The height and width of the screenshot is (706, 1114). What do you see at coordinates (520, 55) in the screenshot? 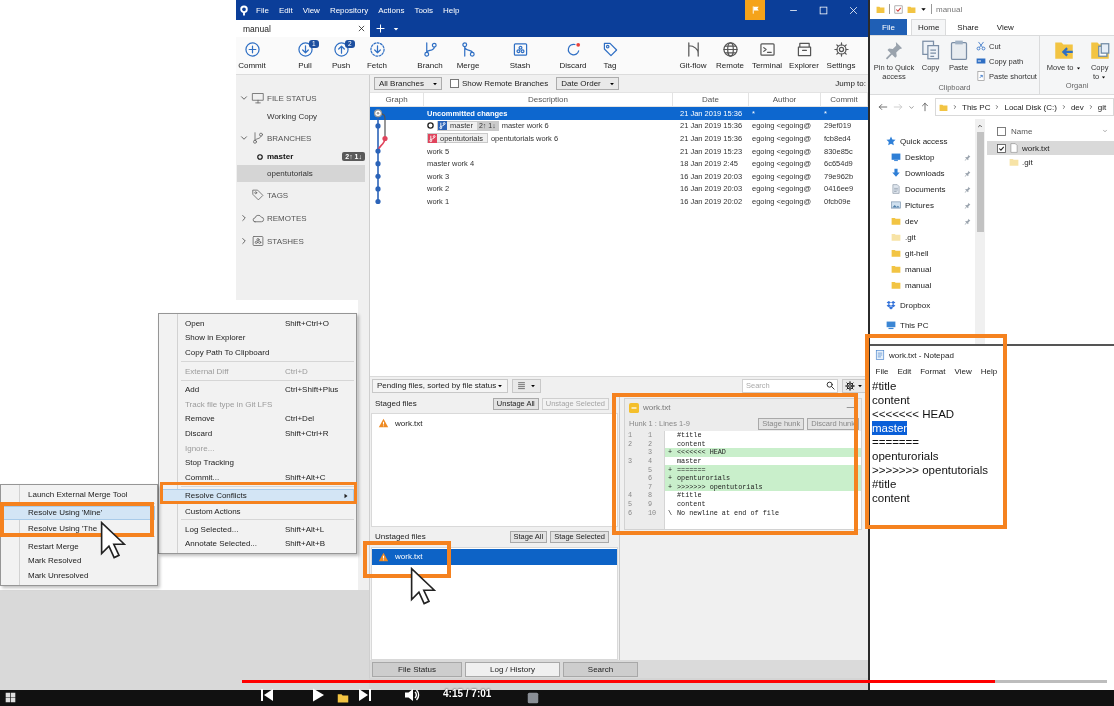
I see `toolbar-button: Stash` at bounding box center [520, 55].